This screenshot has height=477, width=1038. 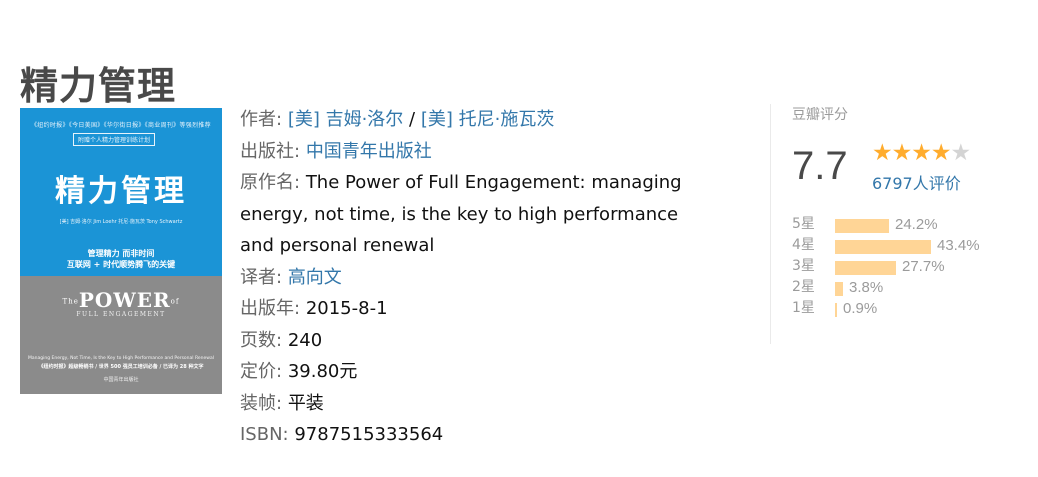 I want to click on price-label: 定价:, so click(x=261, y=371).